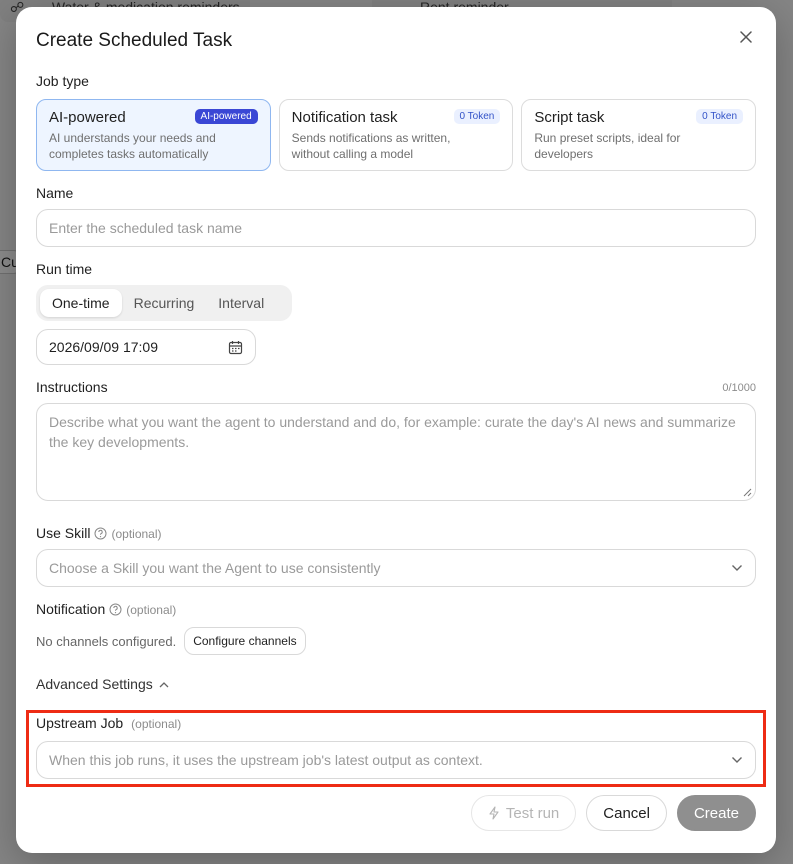 This screenshot has height=864, width=793. Describe the element at coordinates (62, 81) in the screenshot. I see `job-type-label: Job type` at that location.